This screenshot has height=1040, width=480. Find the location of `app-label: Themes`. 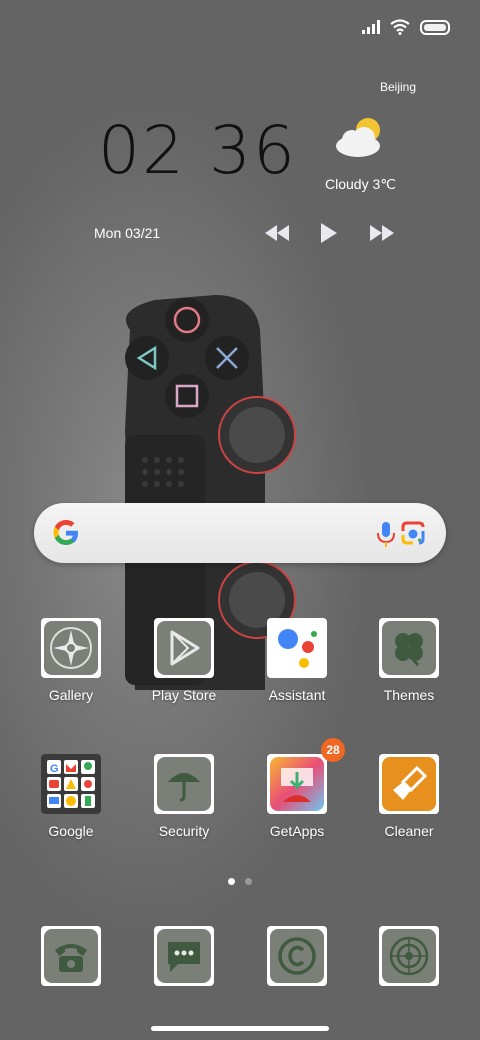

app-label: Themes is located at coordinates (409, 695).